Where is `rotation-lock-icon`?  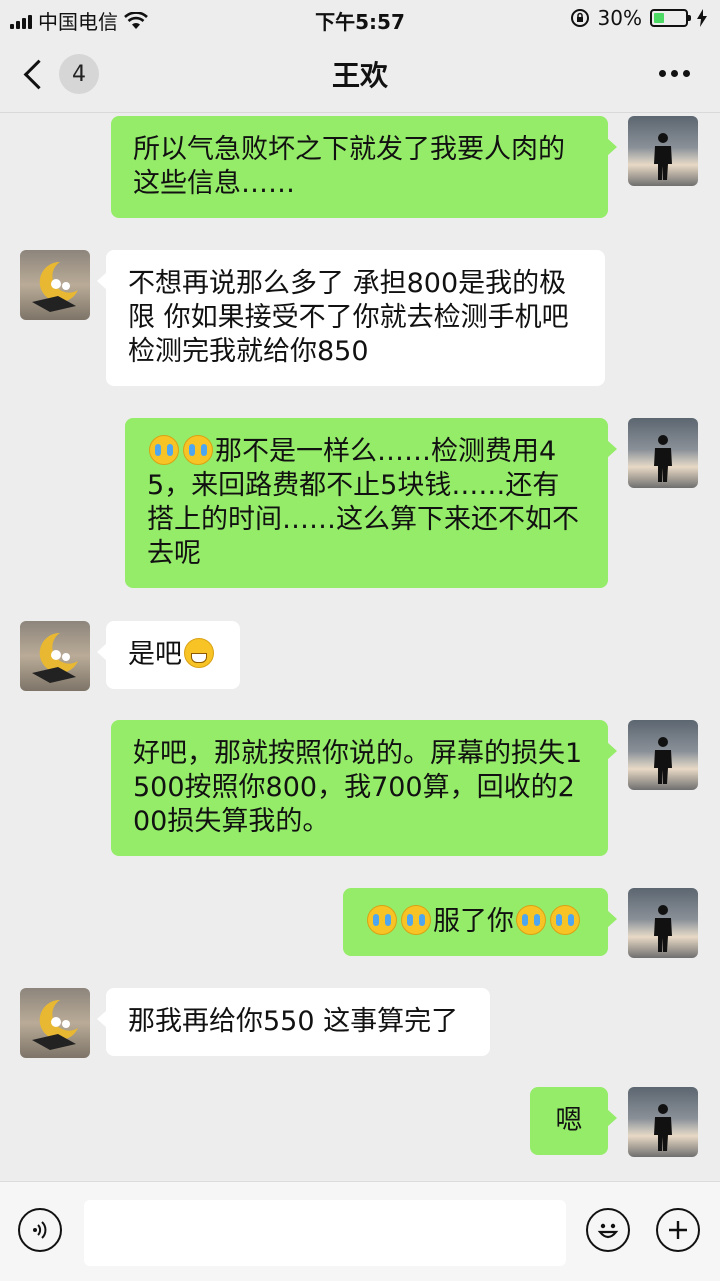 rotation-lock-icon is located at coordinates (579, 18).